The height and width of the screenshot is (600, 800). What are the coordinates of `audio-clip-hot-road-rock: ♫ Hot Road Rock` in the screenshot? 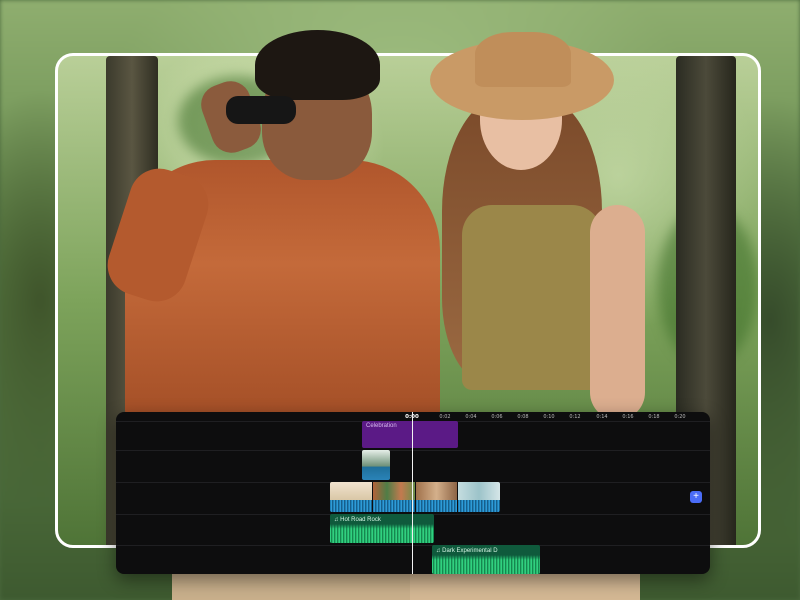 It's located at (382, 528).